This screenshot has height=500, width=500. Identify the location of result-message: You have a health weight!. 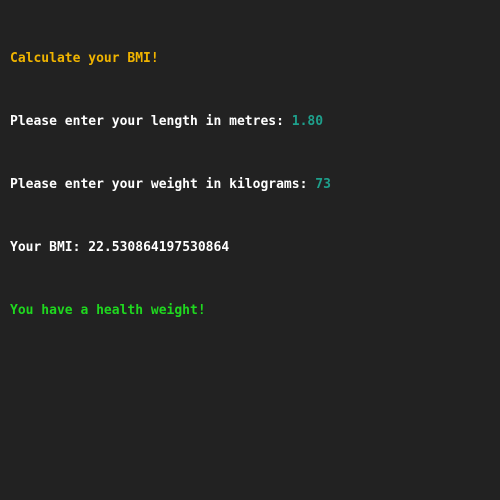
(108, 310).